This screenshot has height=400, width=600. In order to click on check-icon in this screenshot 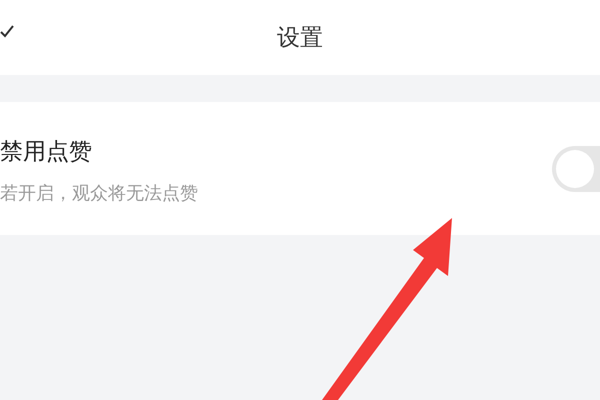, I will do `click(7, 31)`.